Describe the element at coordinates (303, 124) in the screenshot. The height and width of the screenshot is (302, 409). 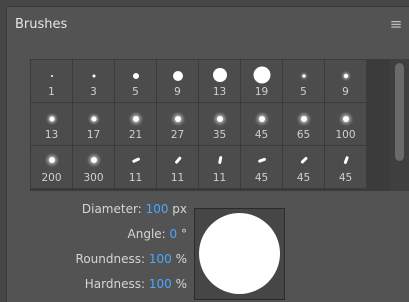
I see `brush-preset: 65` at that location.